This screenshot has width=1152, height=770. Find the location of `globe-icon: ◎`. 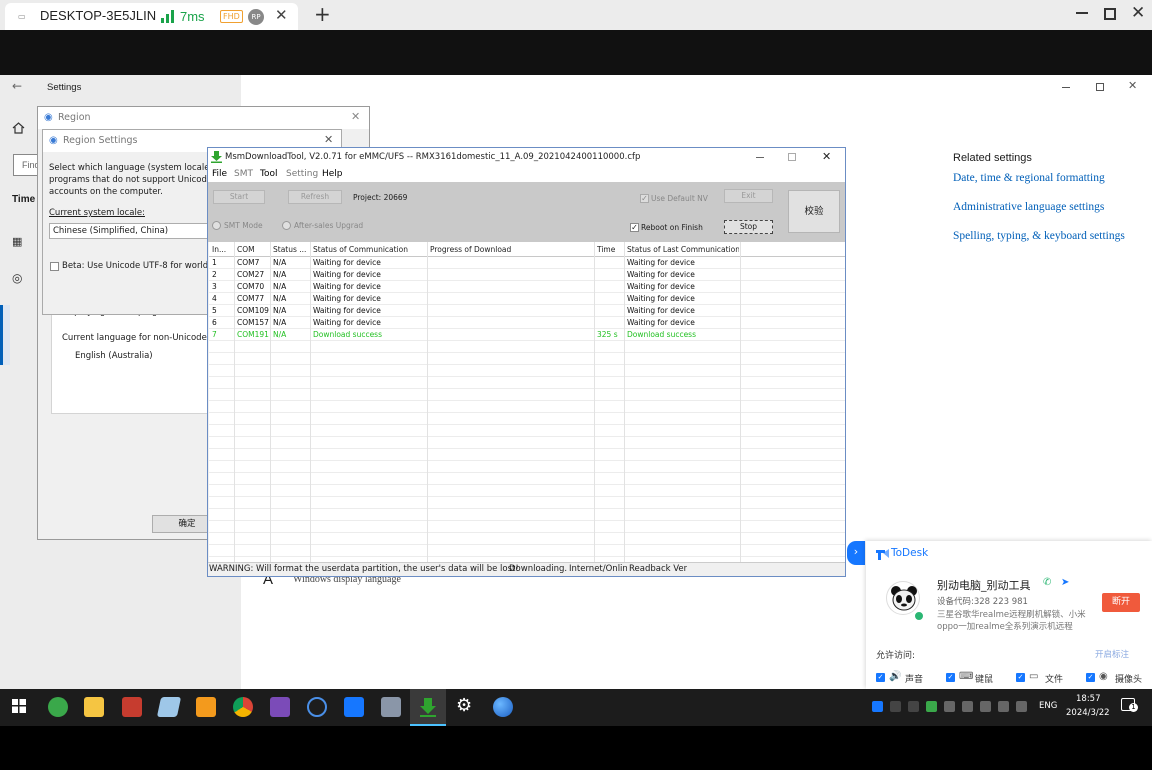

globe-icon: ◎ is located at coordinates (17, 278).